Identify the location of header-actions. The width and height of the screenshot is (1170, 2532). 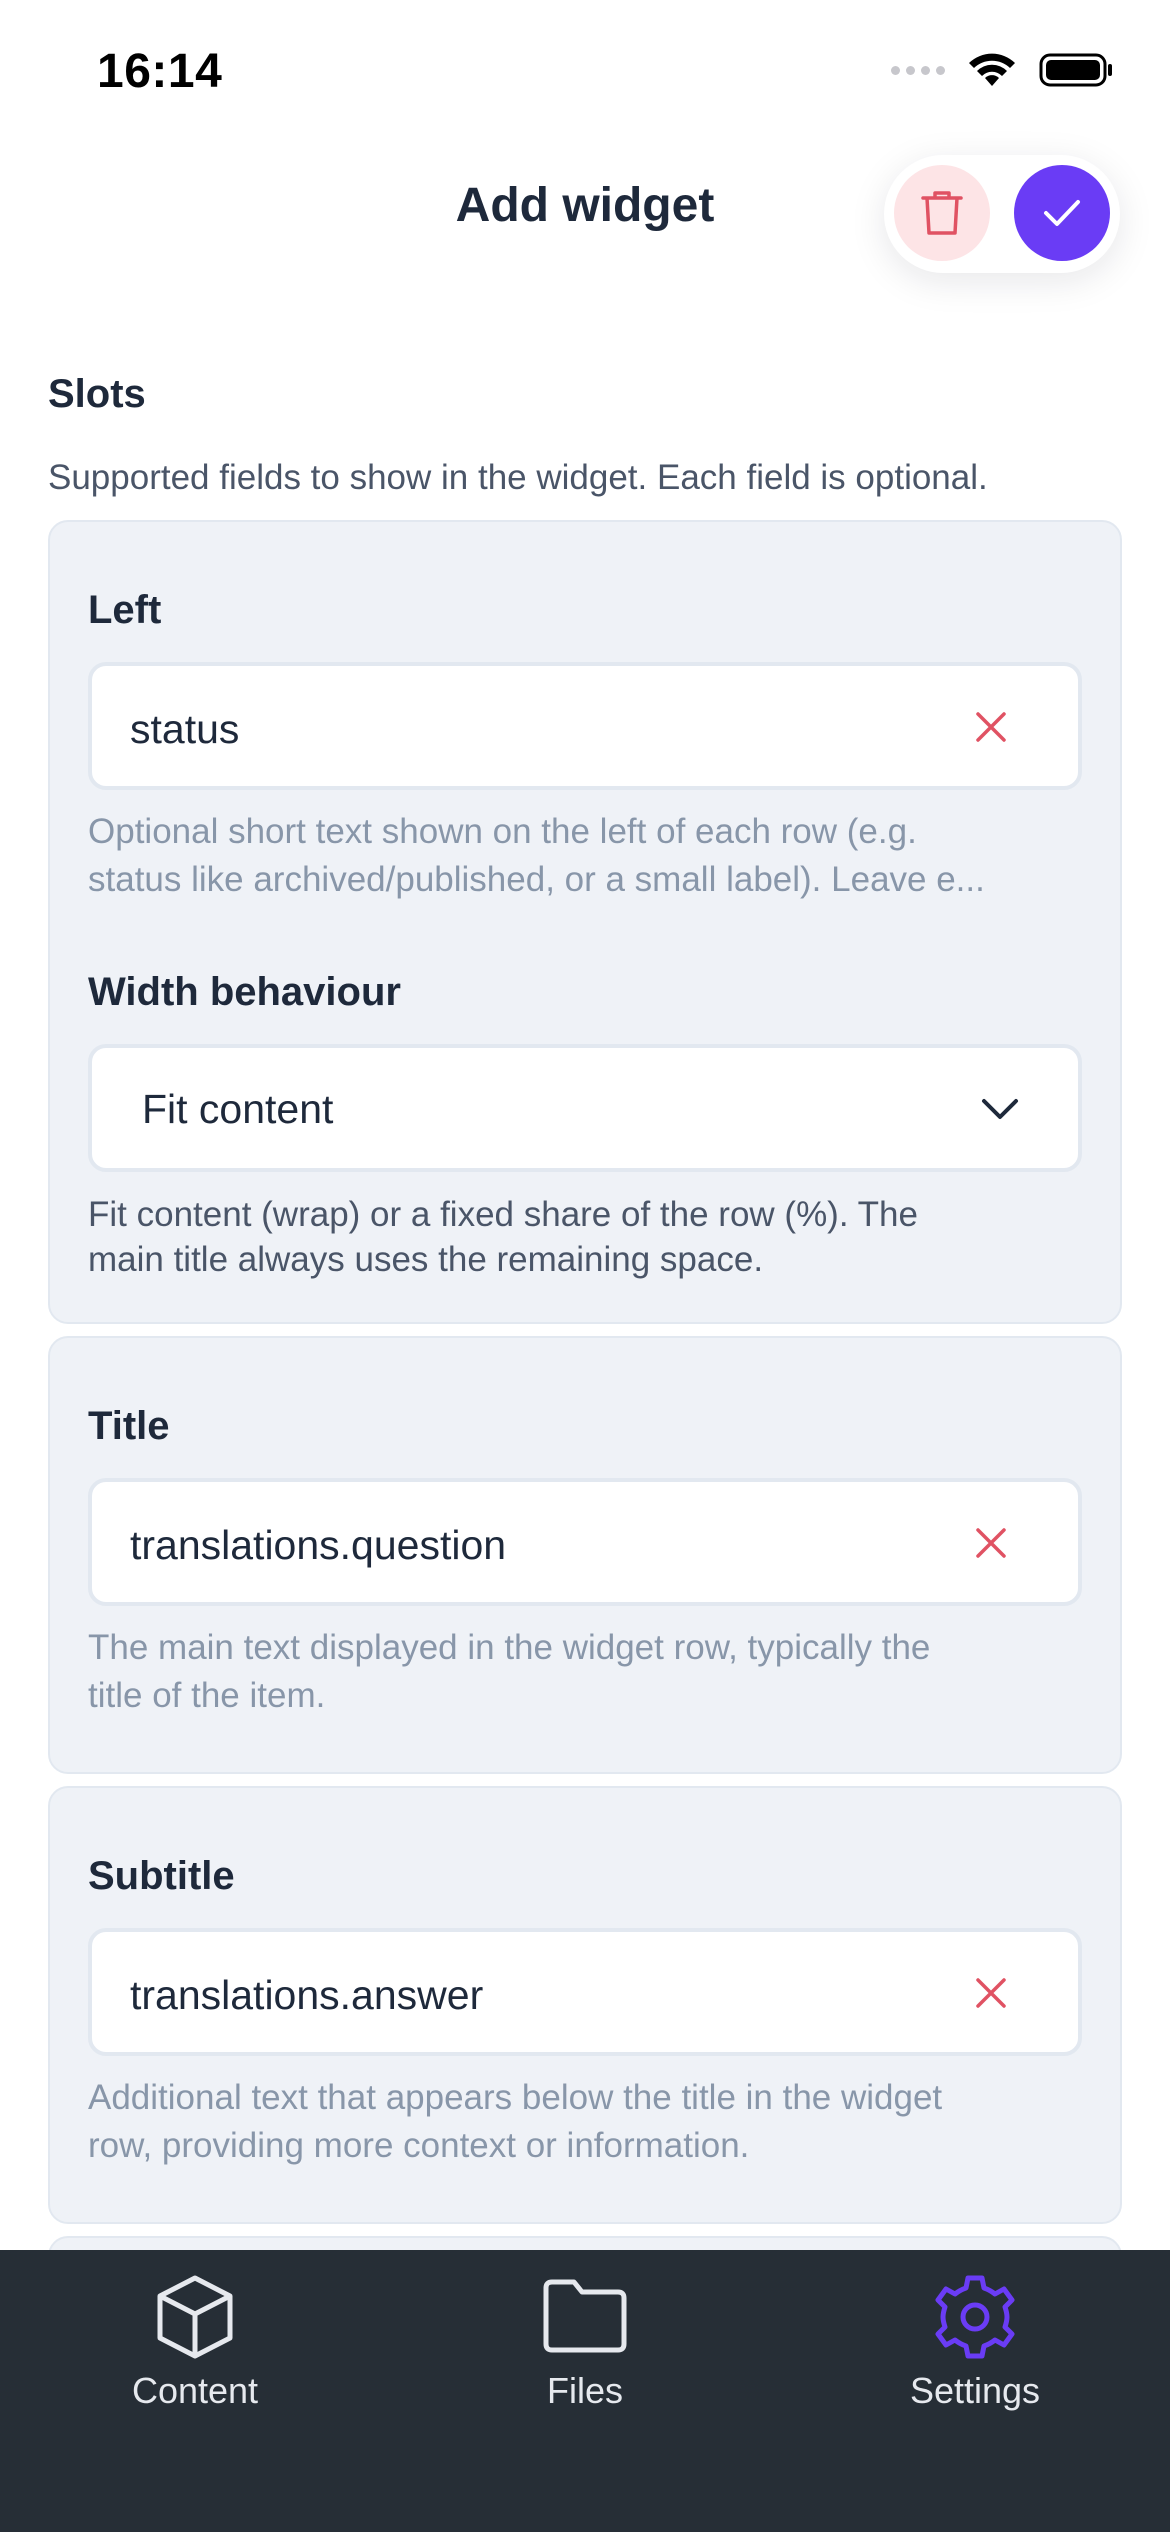
(1002, 214).